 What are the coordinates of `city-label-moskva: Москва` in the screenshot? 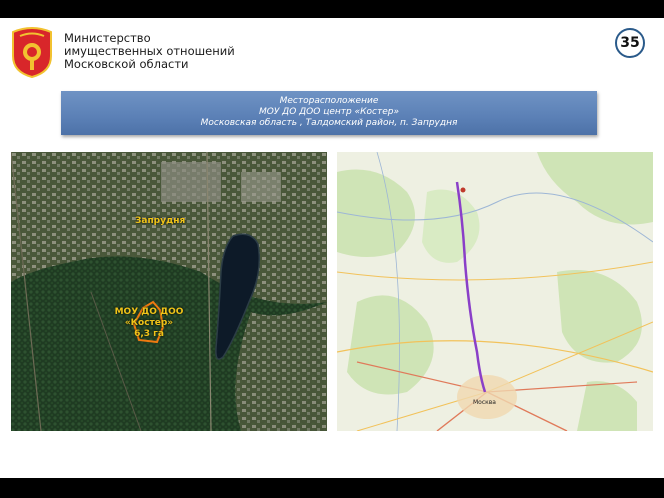 It's located at (484, 402).